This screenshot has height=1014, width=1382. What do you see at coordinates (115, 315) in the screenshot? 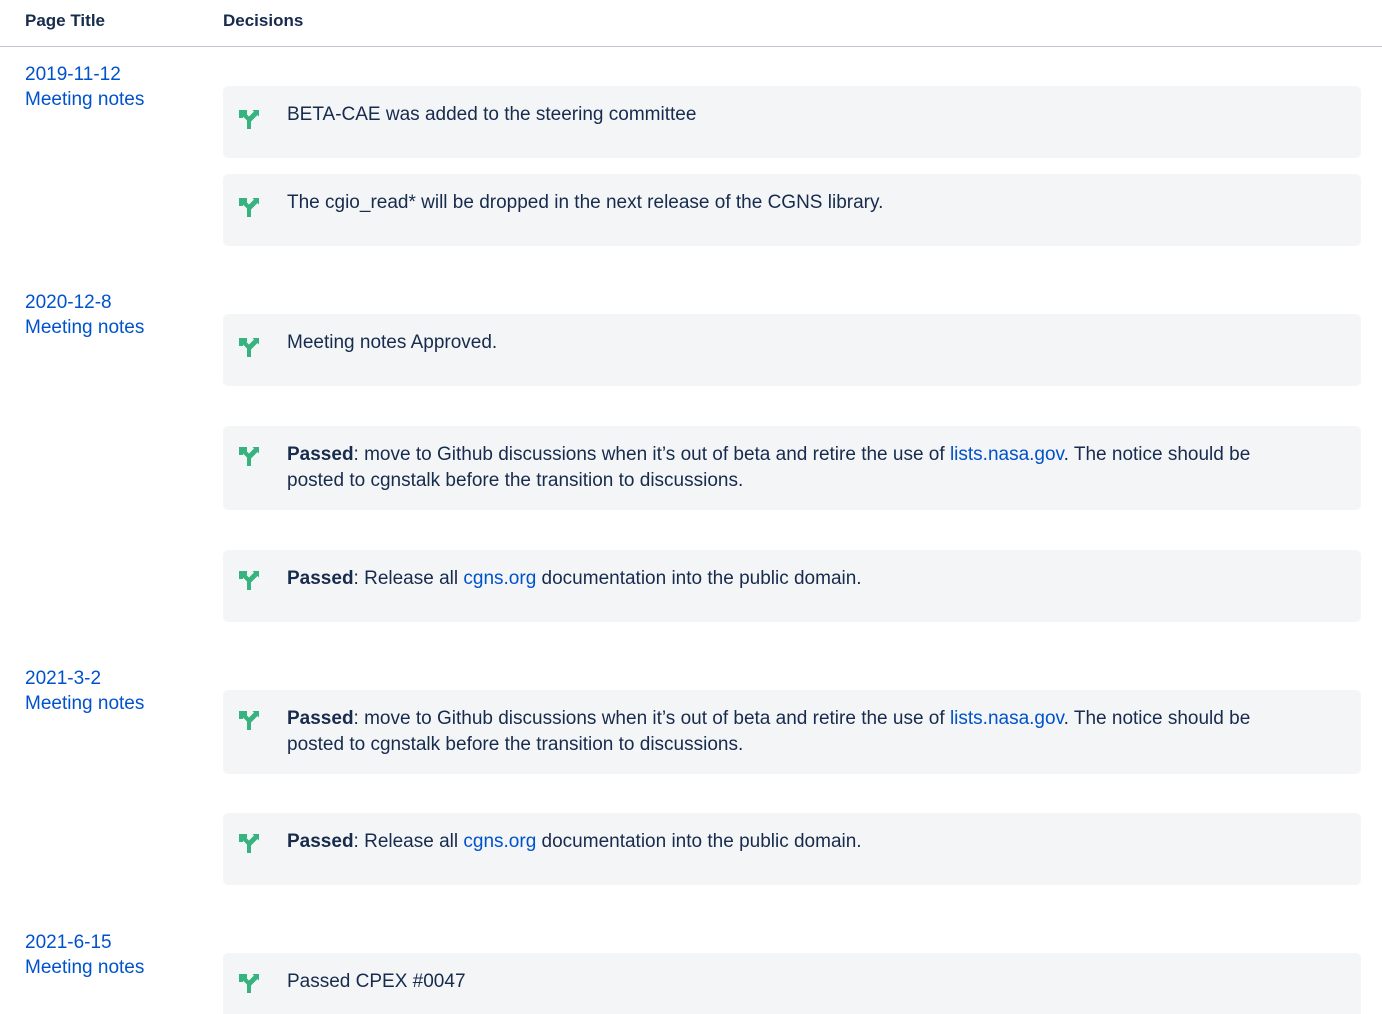
I see `page-link-2020-12-8: 2020-12-8 Meeting notes` at bounding box center [115, 315].